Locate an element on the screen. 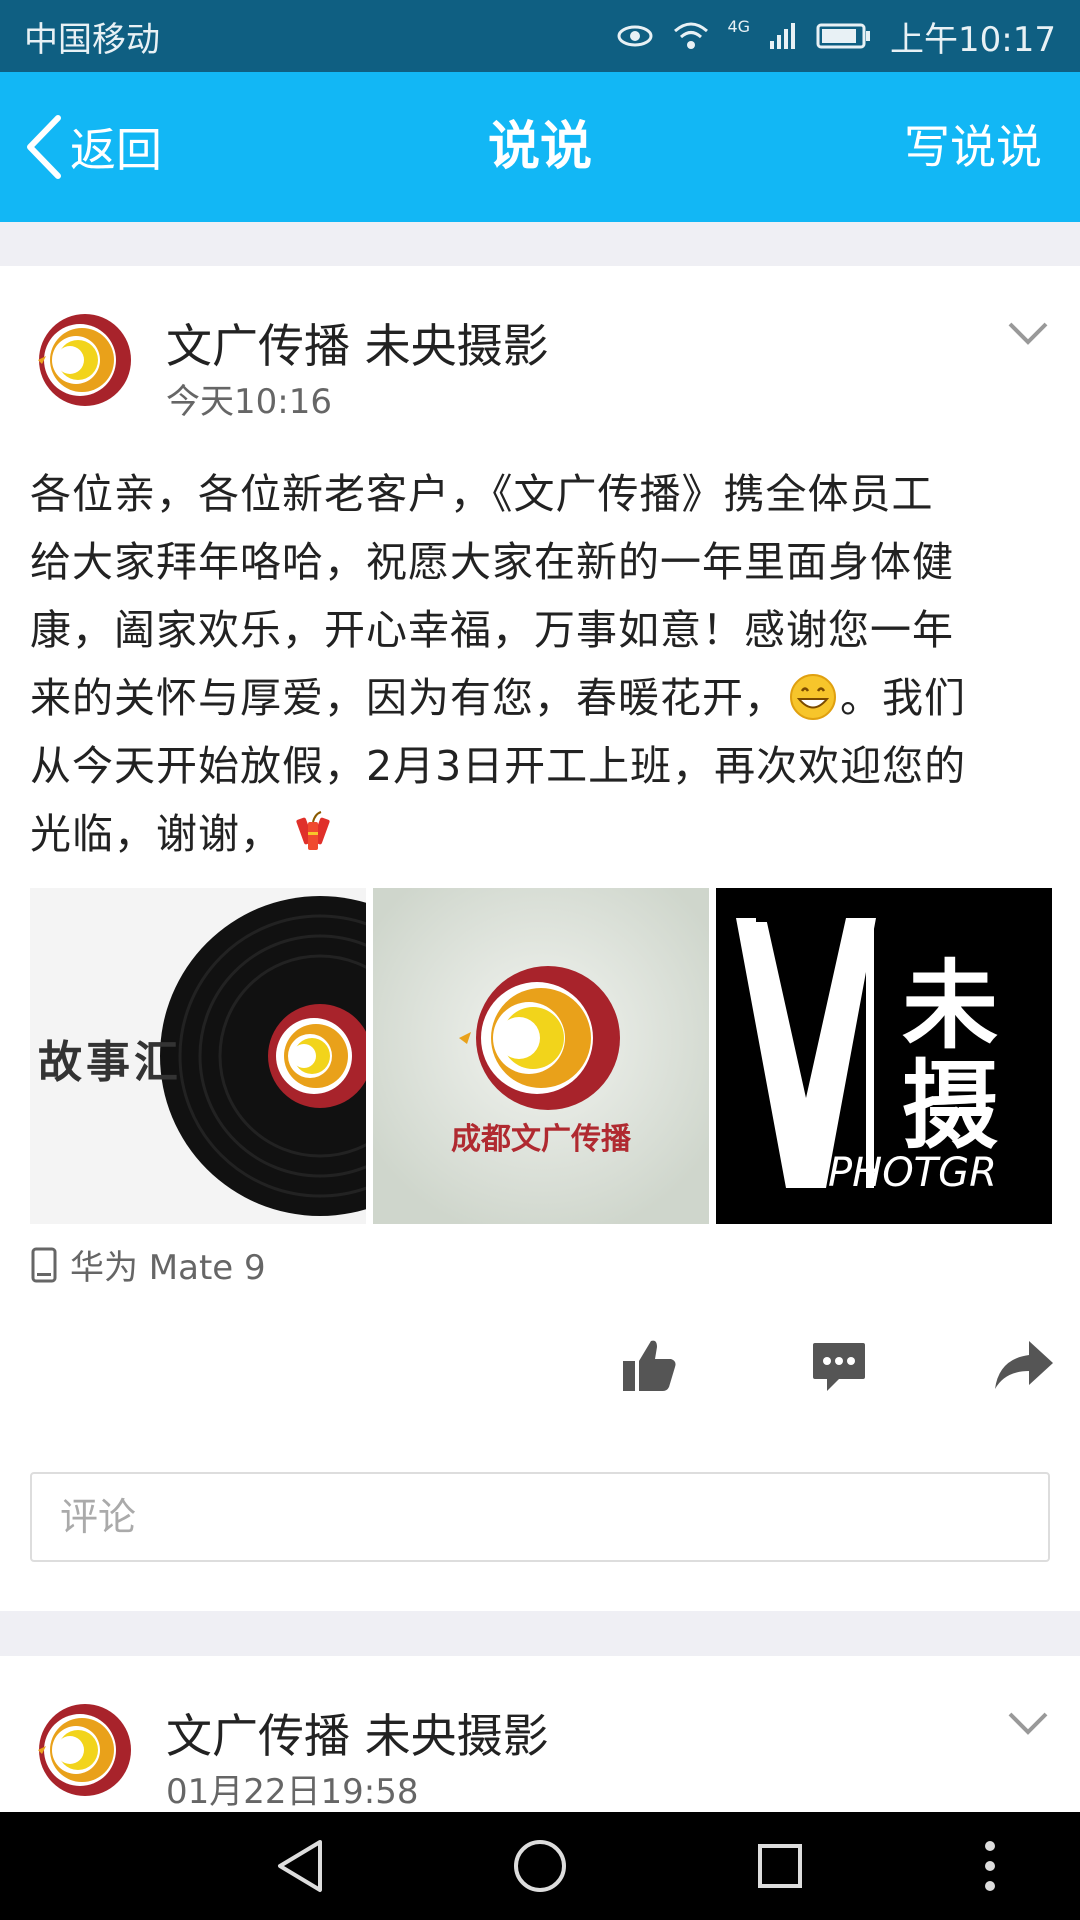  share-button is located at coordinates (1023, 1365).